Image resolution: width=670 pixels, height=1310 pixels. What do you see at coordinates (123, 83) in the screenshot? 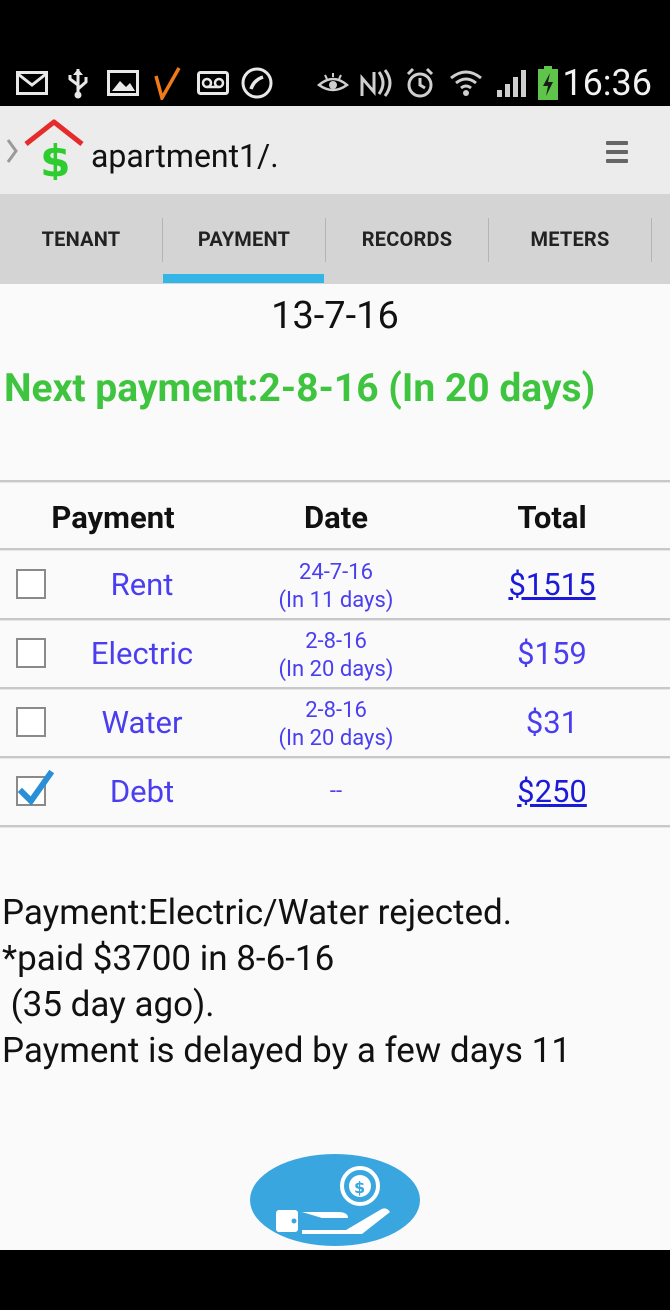
I see `gallery-icon` at bounding box center [123, 83].